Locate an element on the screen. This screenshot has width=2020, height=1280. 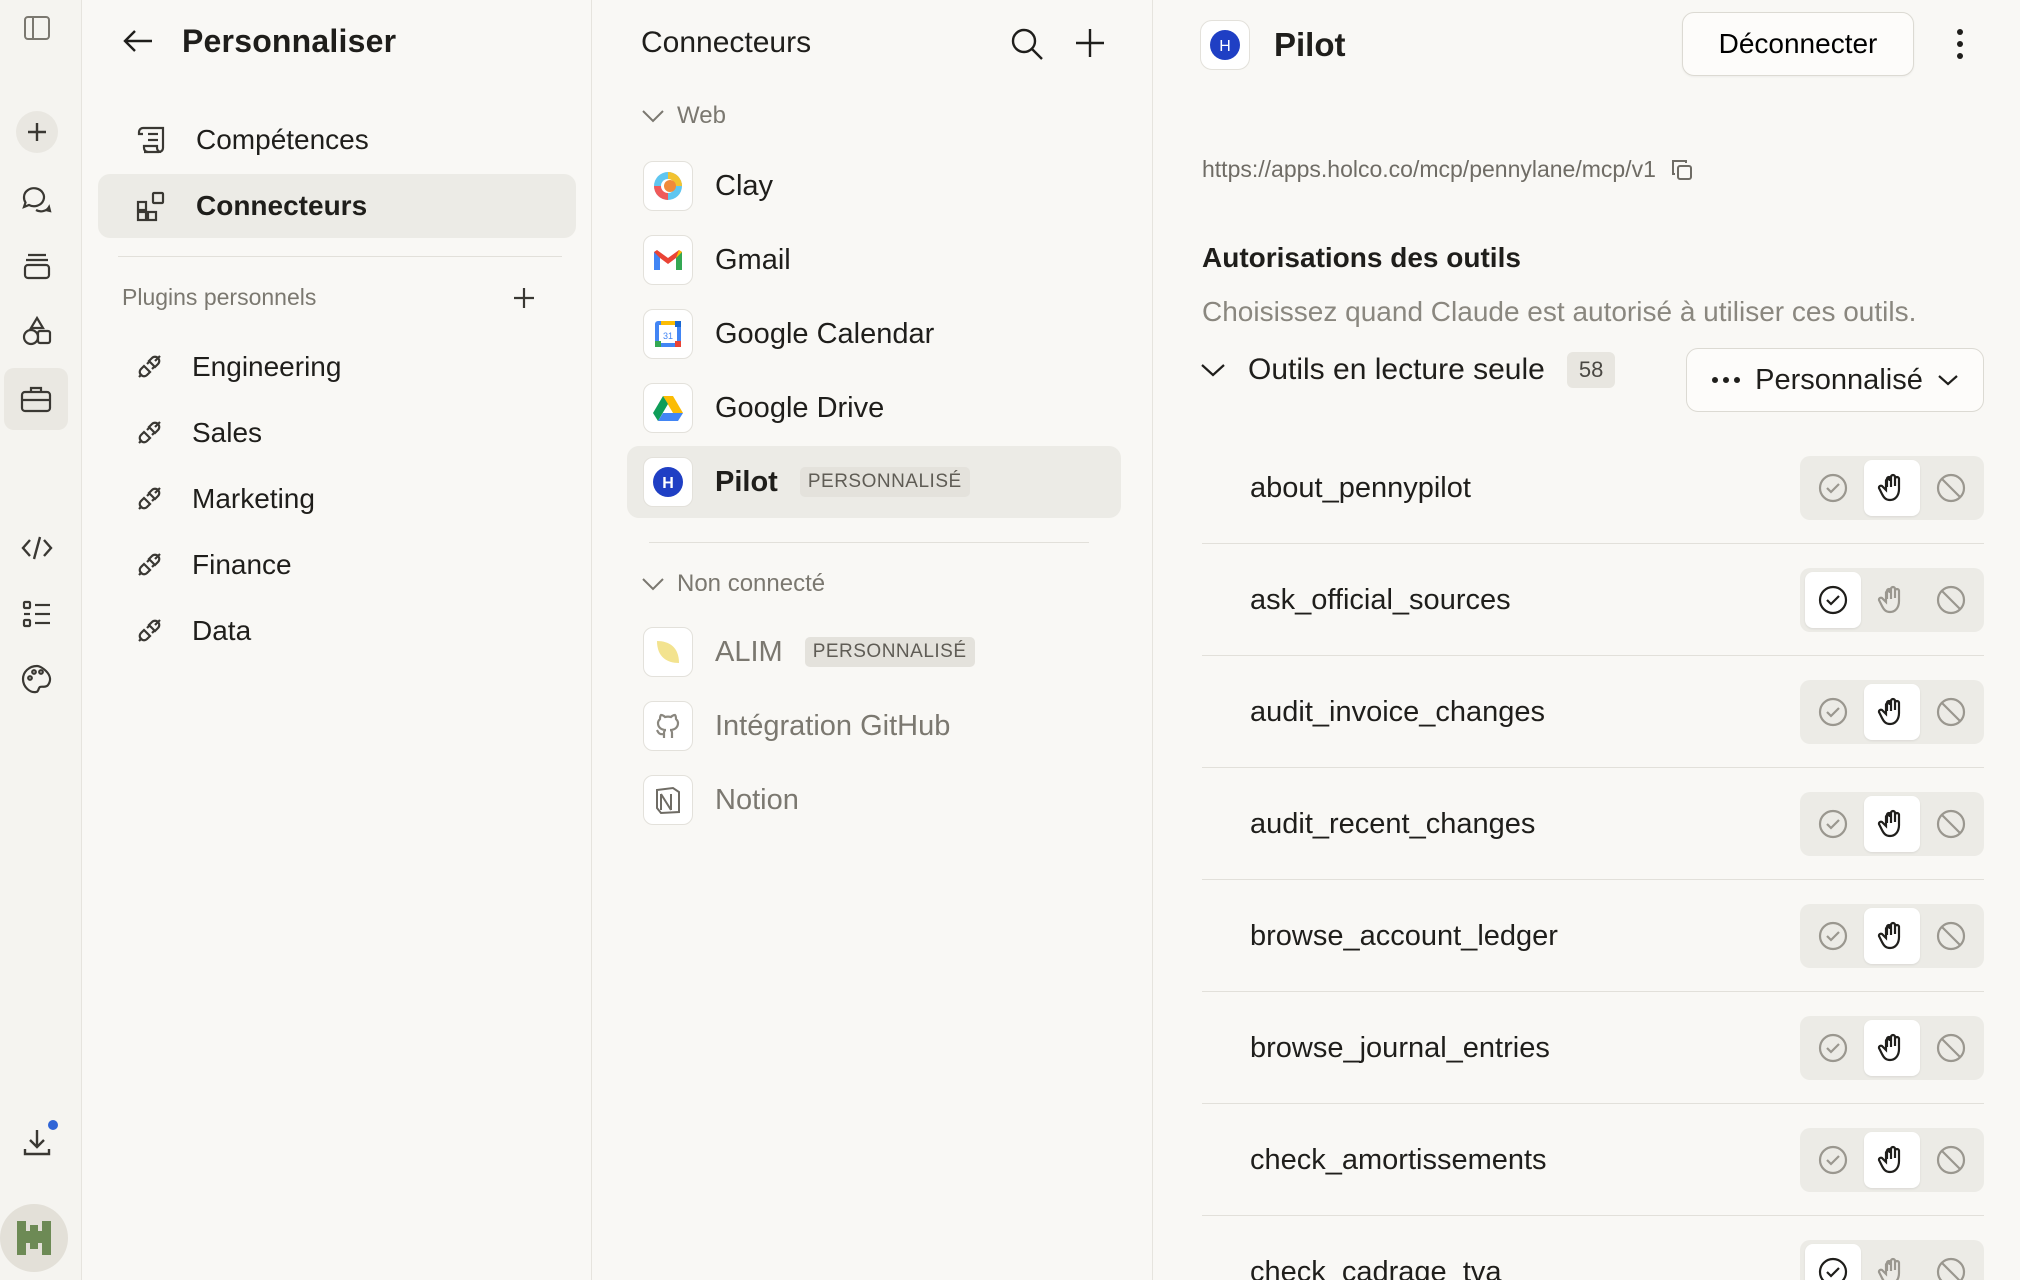
plugin-item-engineering: Engineering is located at coordinates (237, 367).